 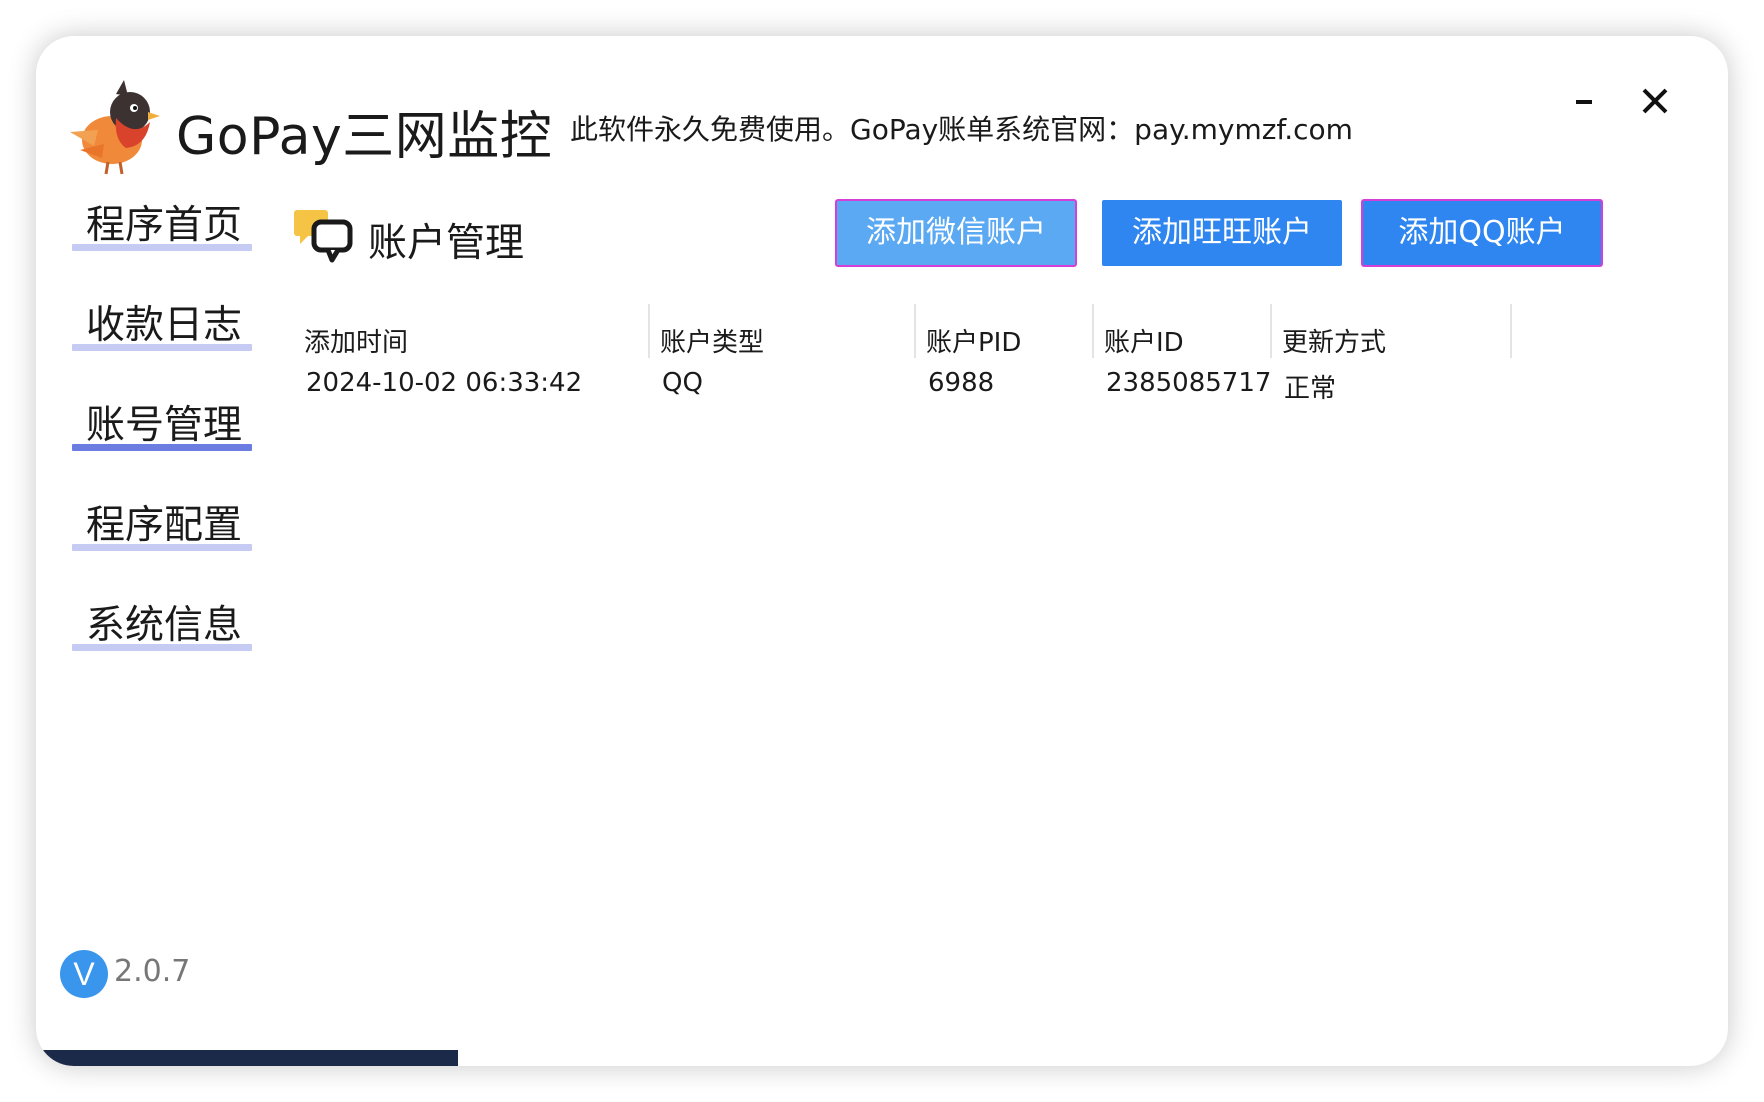 What do you see at coordinates (162, 447) in the screenshot?
I see `nav-underline-active` at bounding box center [162, 447].